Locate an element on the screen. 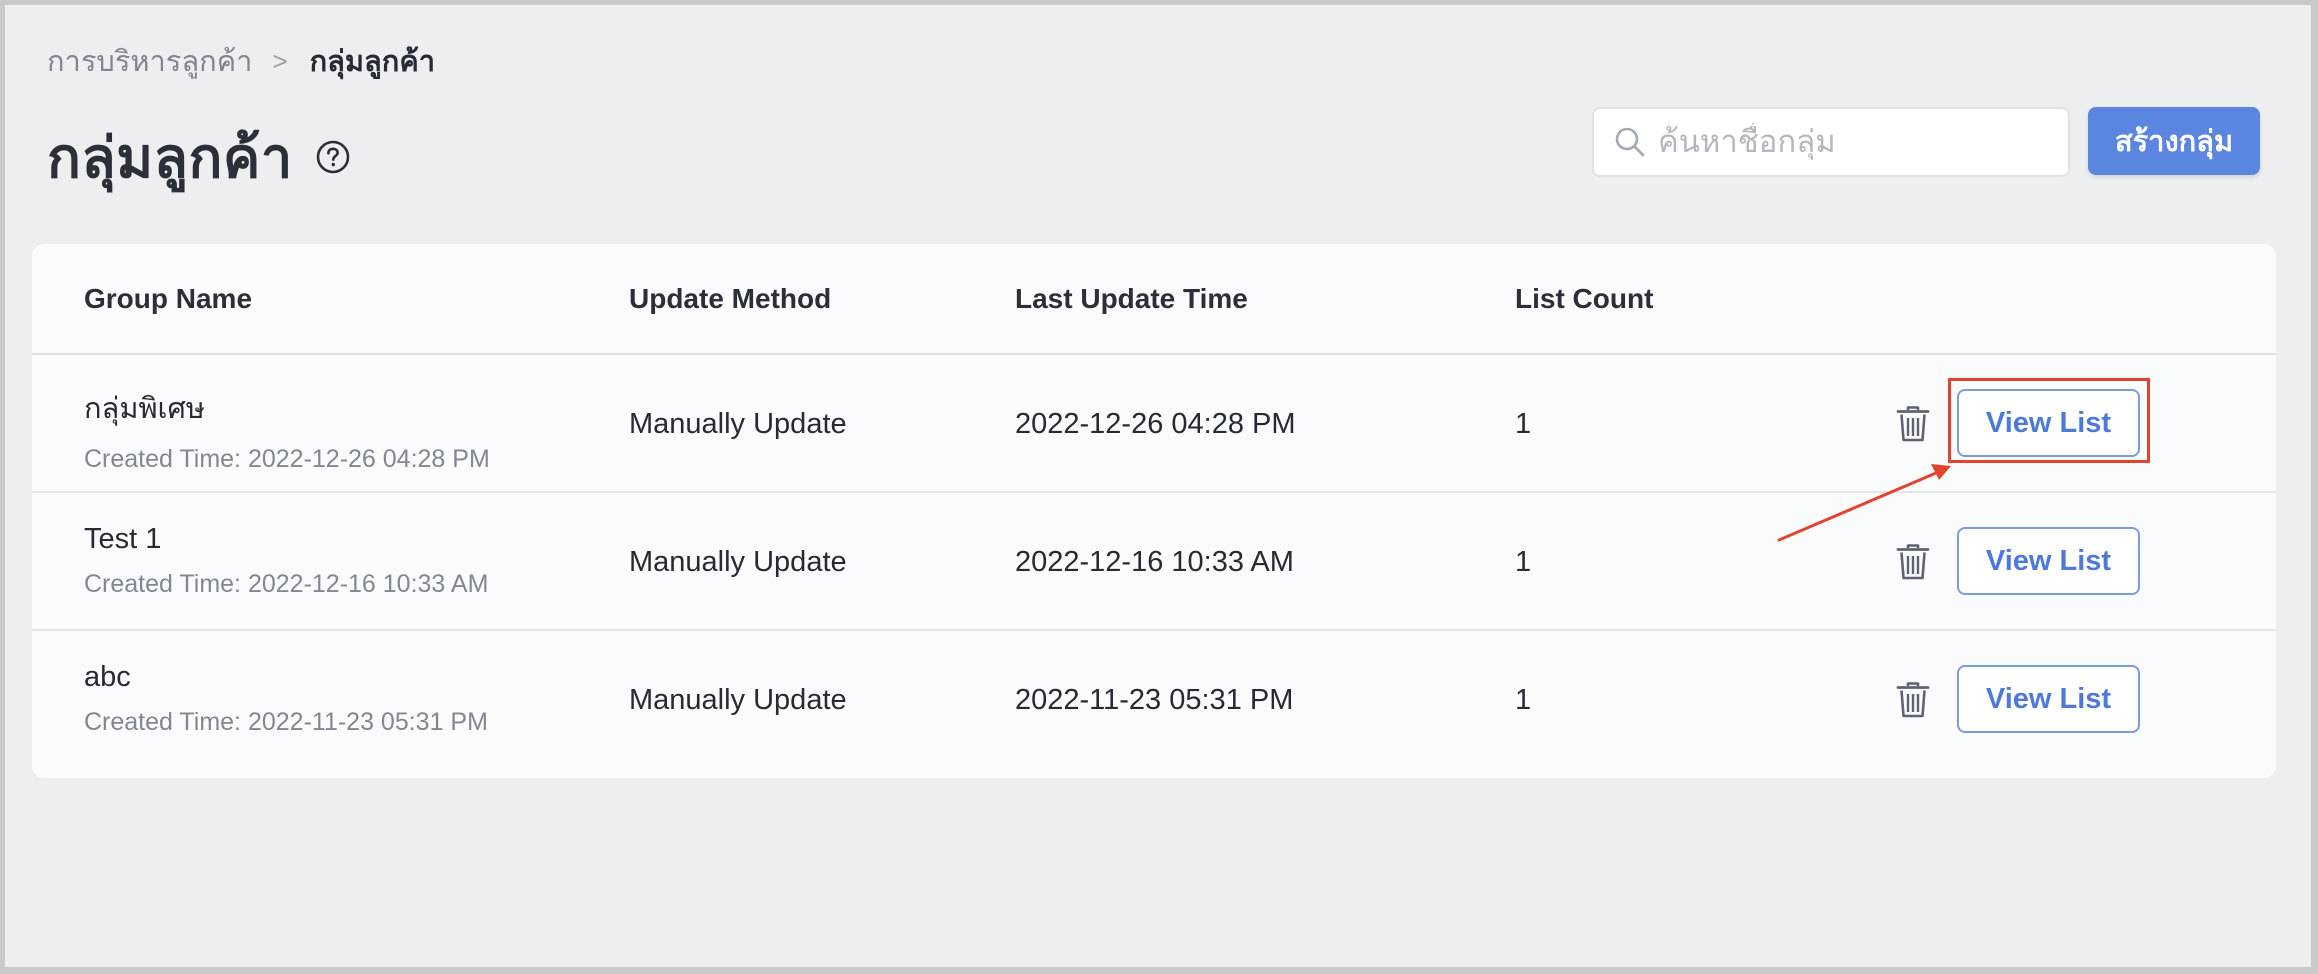 The width and height of the screenshot is (2318, 974). search-box is located at coordinates (1831, 142).